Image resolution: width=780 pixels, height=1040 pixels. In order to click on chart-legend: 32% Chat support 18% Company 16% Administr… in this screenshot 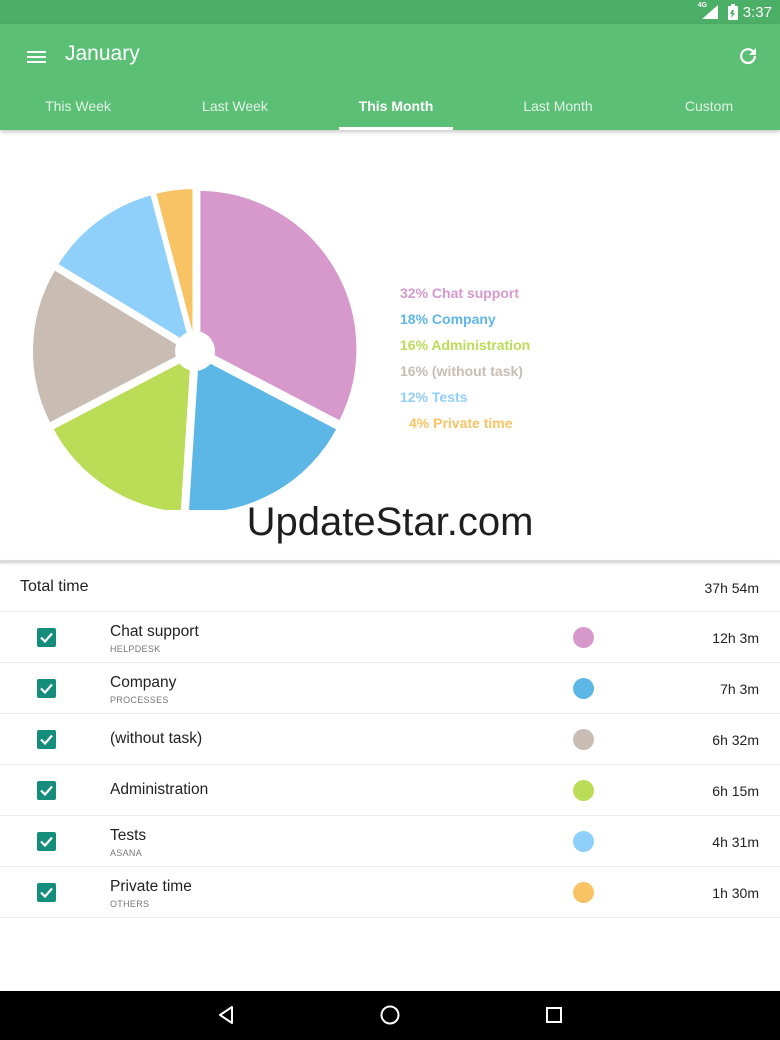, I will do `click(465, 362)`.